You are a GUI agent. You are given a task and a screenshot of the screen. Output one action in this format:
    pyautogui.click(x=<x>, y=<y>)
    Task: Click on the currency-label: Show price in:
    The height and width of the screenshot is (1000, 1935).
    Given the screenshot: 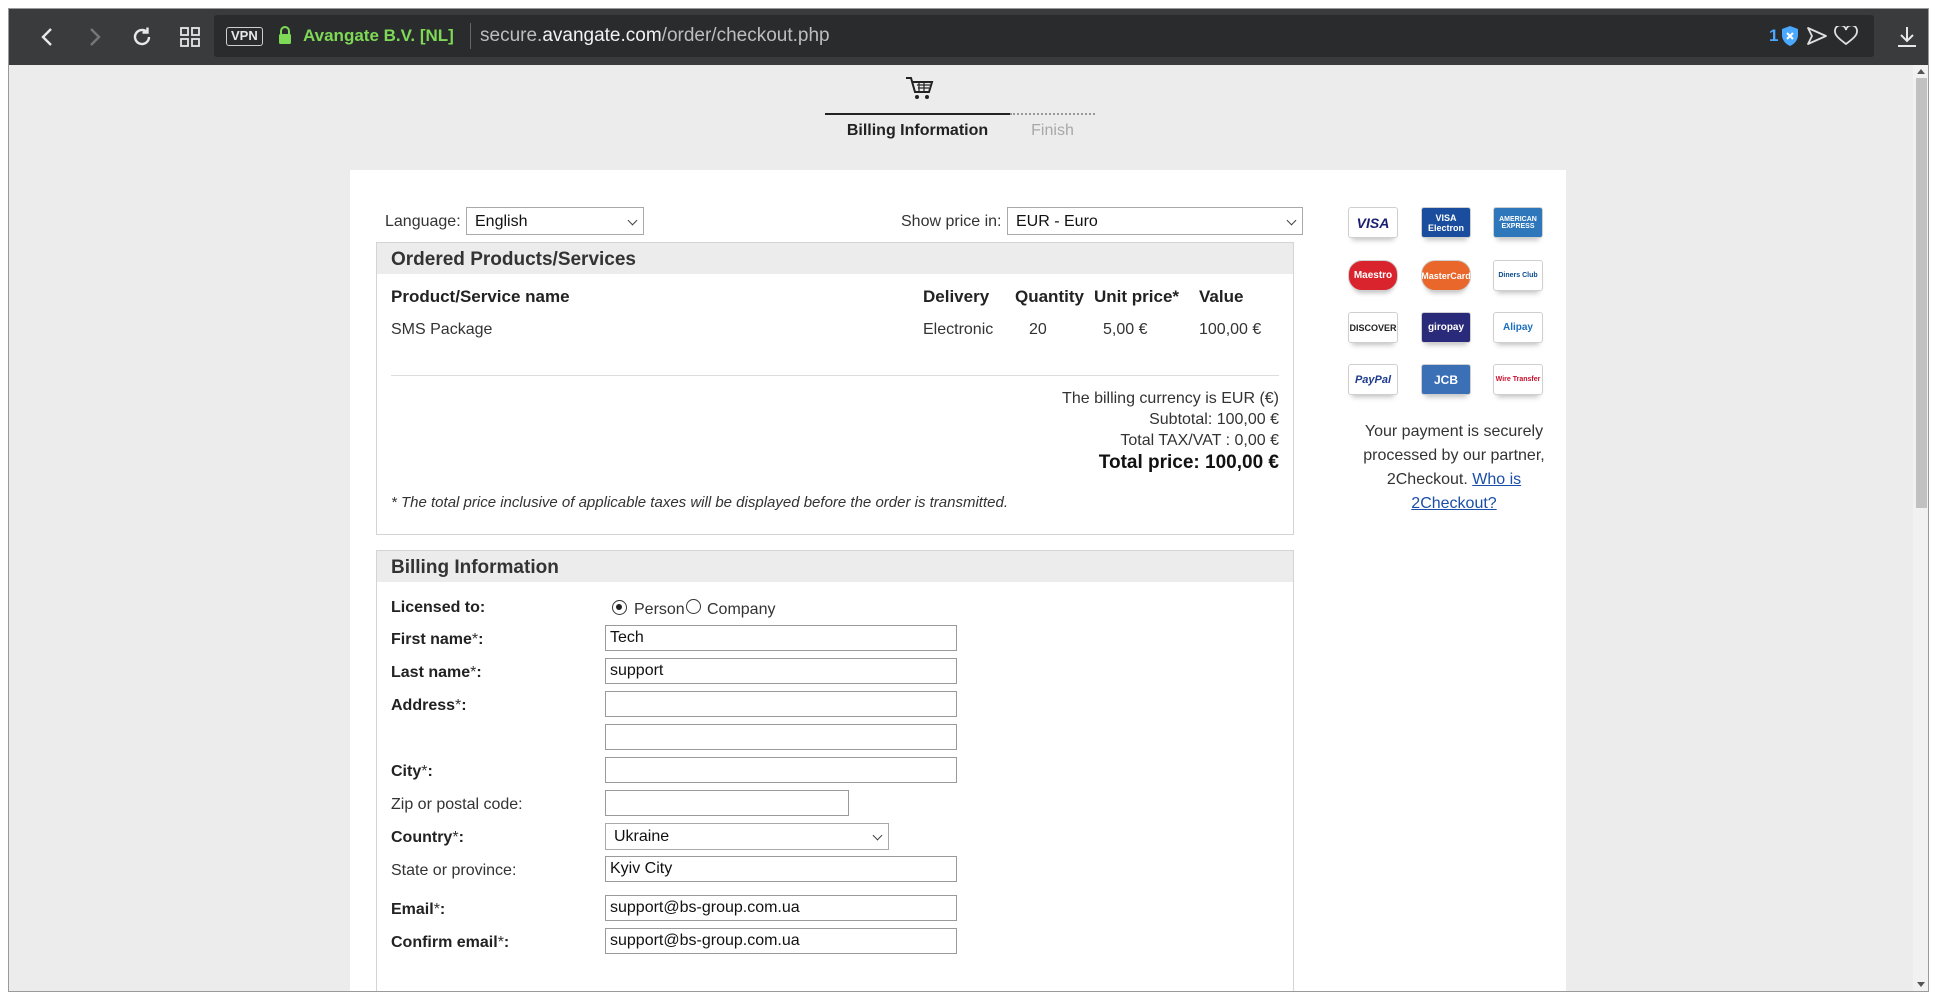 What is the action you would take?
    pyautogui.click(x=951, y=221)
    